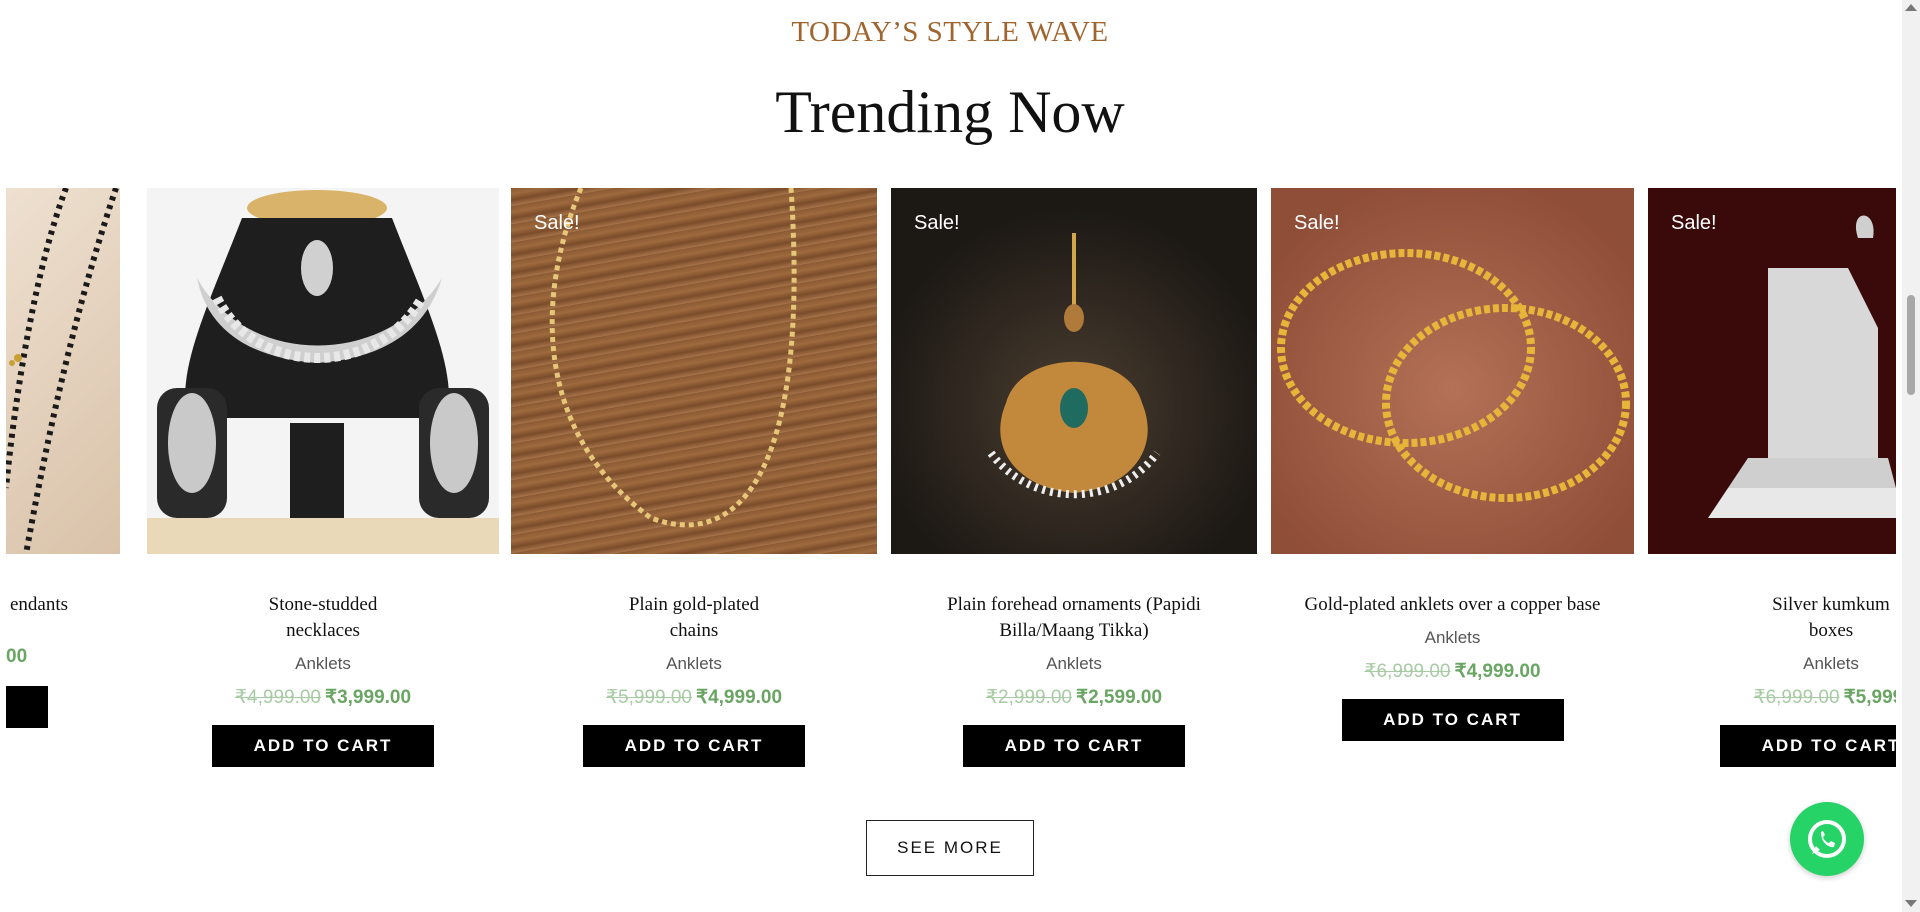  Describe the element at coordinates (673, 358) in the screenshot. I see `gold-chain-image` at that location.